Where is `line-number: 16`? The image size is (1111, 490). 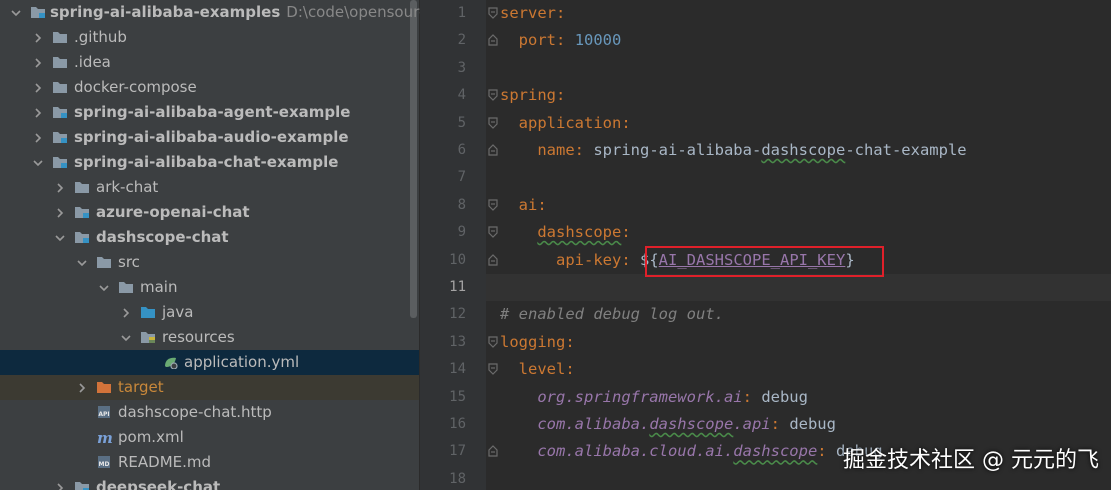 line-number: 16 is located at coordinates (457, 424).